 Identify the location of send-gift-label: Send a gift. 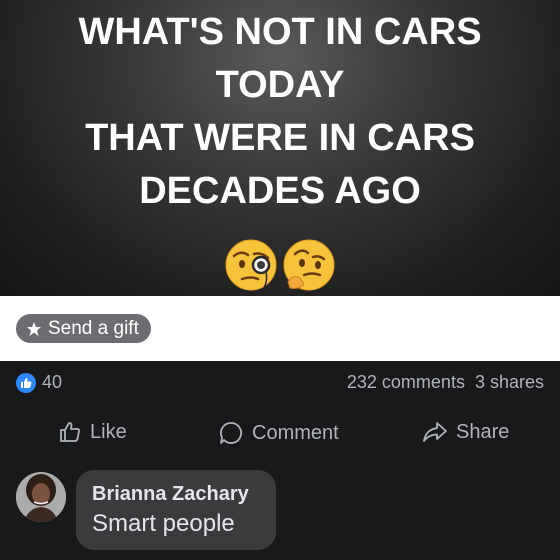
(93, 328).